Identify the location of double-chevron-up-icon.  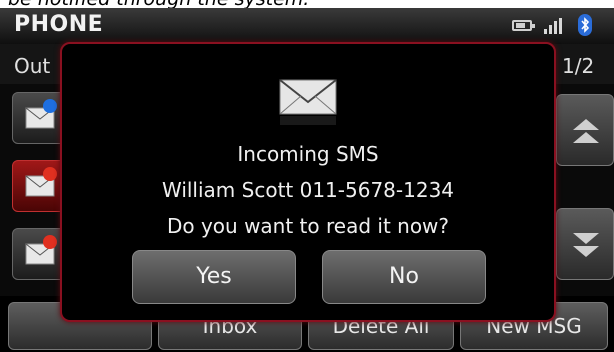
(586, 131).